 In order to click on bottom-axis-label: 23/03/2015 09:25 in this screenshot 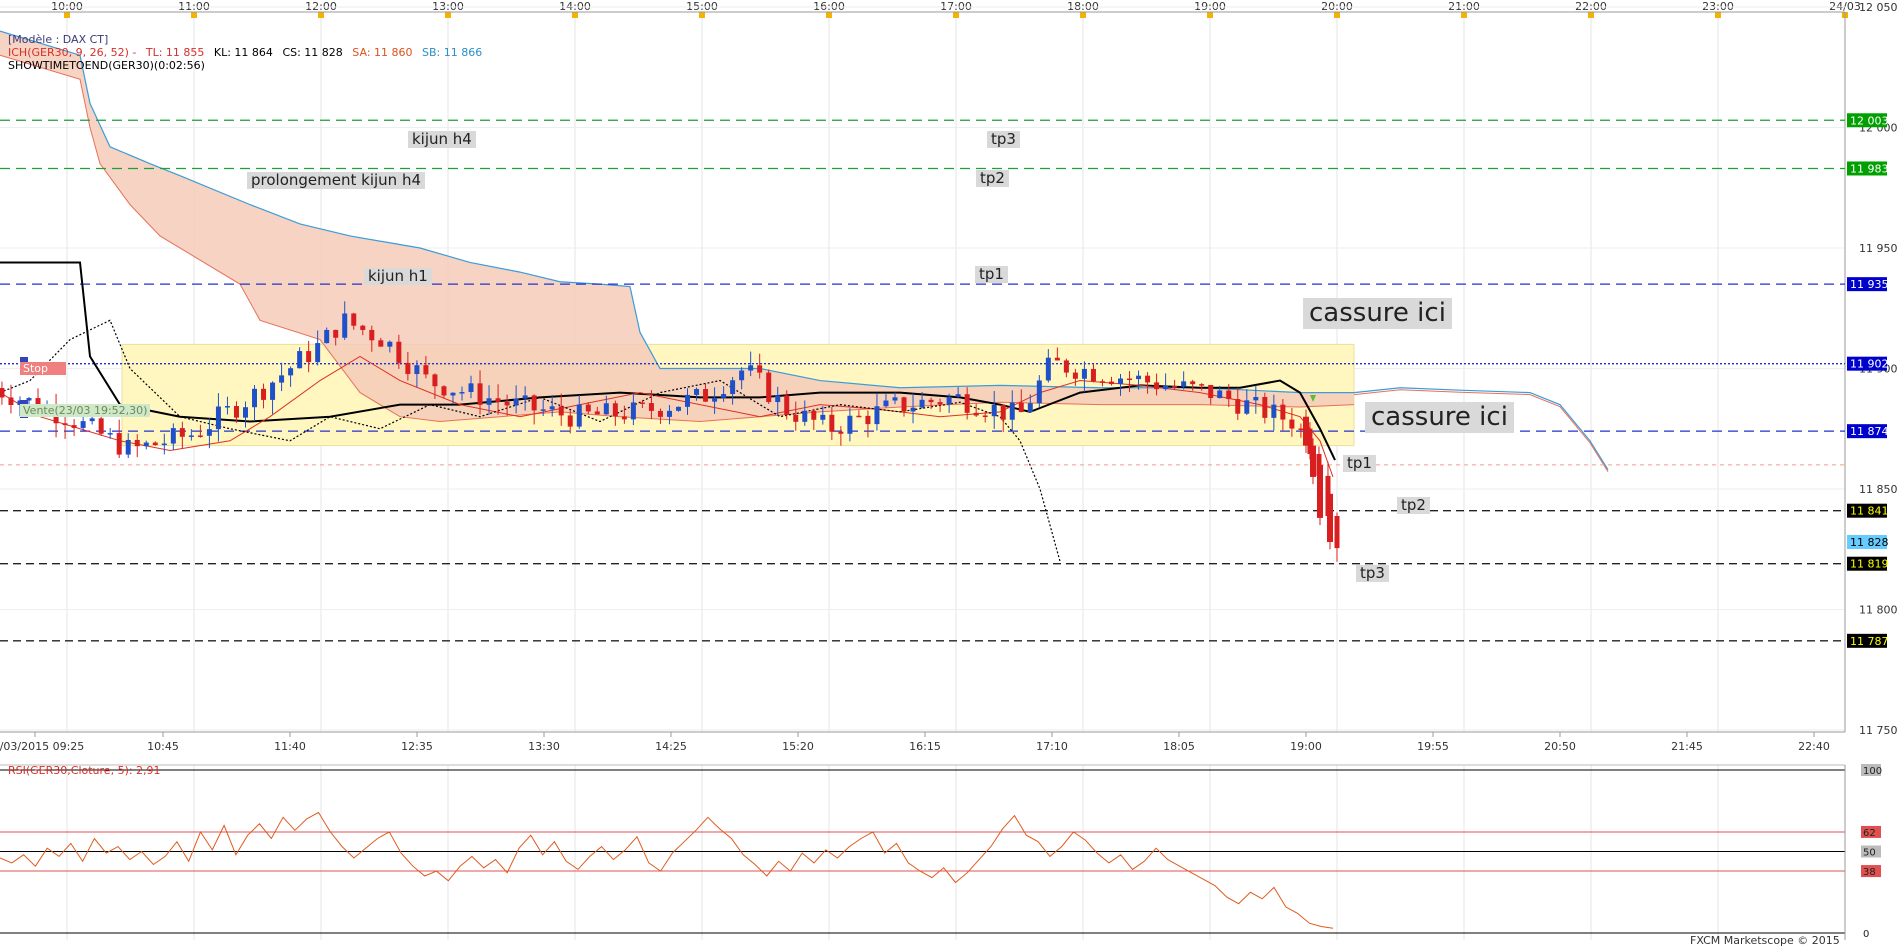, I will do `click(42, 746)`.